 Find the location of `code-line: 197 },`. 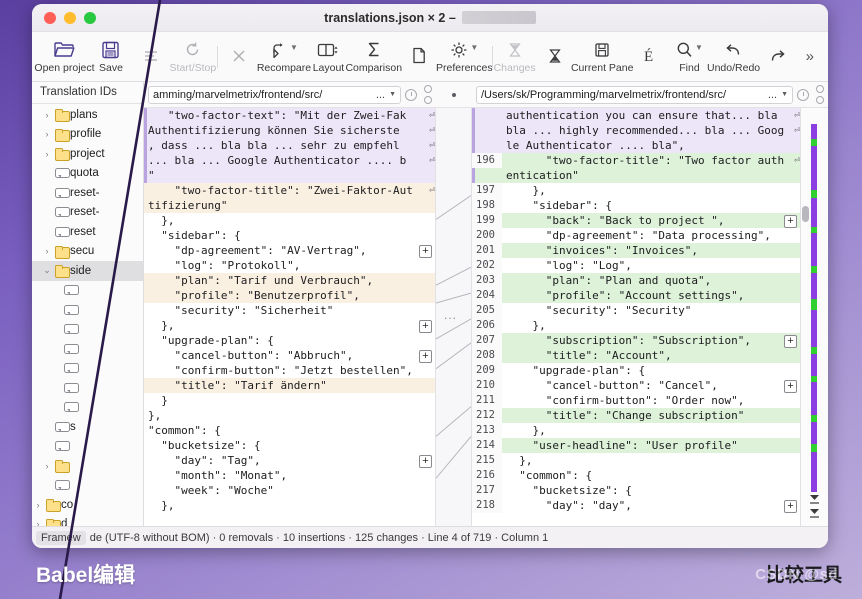

code-line: 197 }, is located at coordinates (636, 190).